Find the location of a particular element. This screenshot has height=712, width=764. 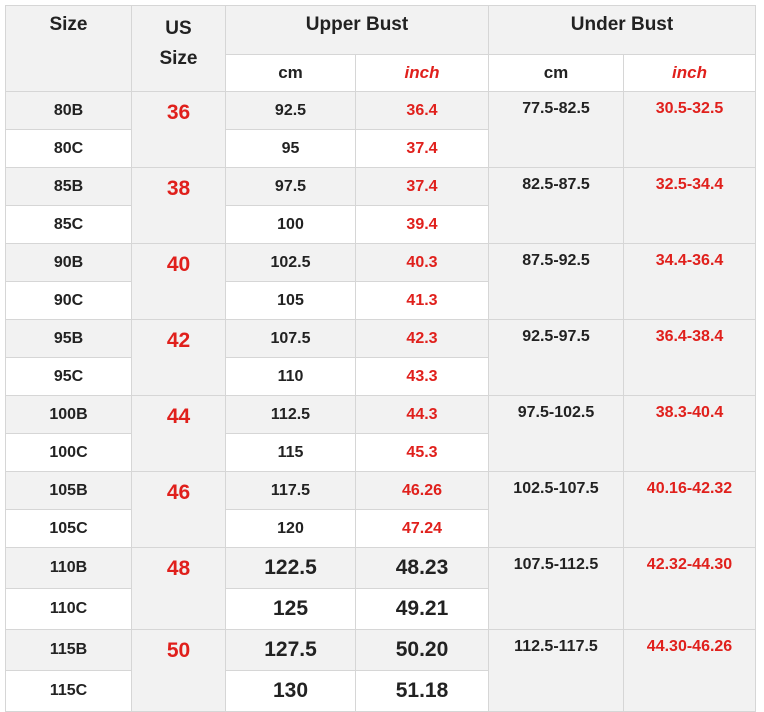

us-size-cell: 40 is located at coordinates (178, 281).